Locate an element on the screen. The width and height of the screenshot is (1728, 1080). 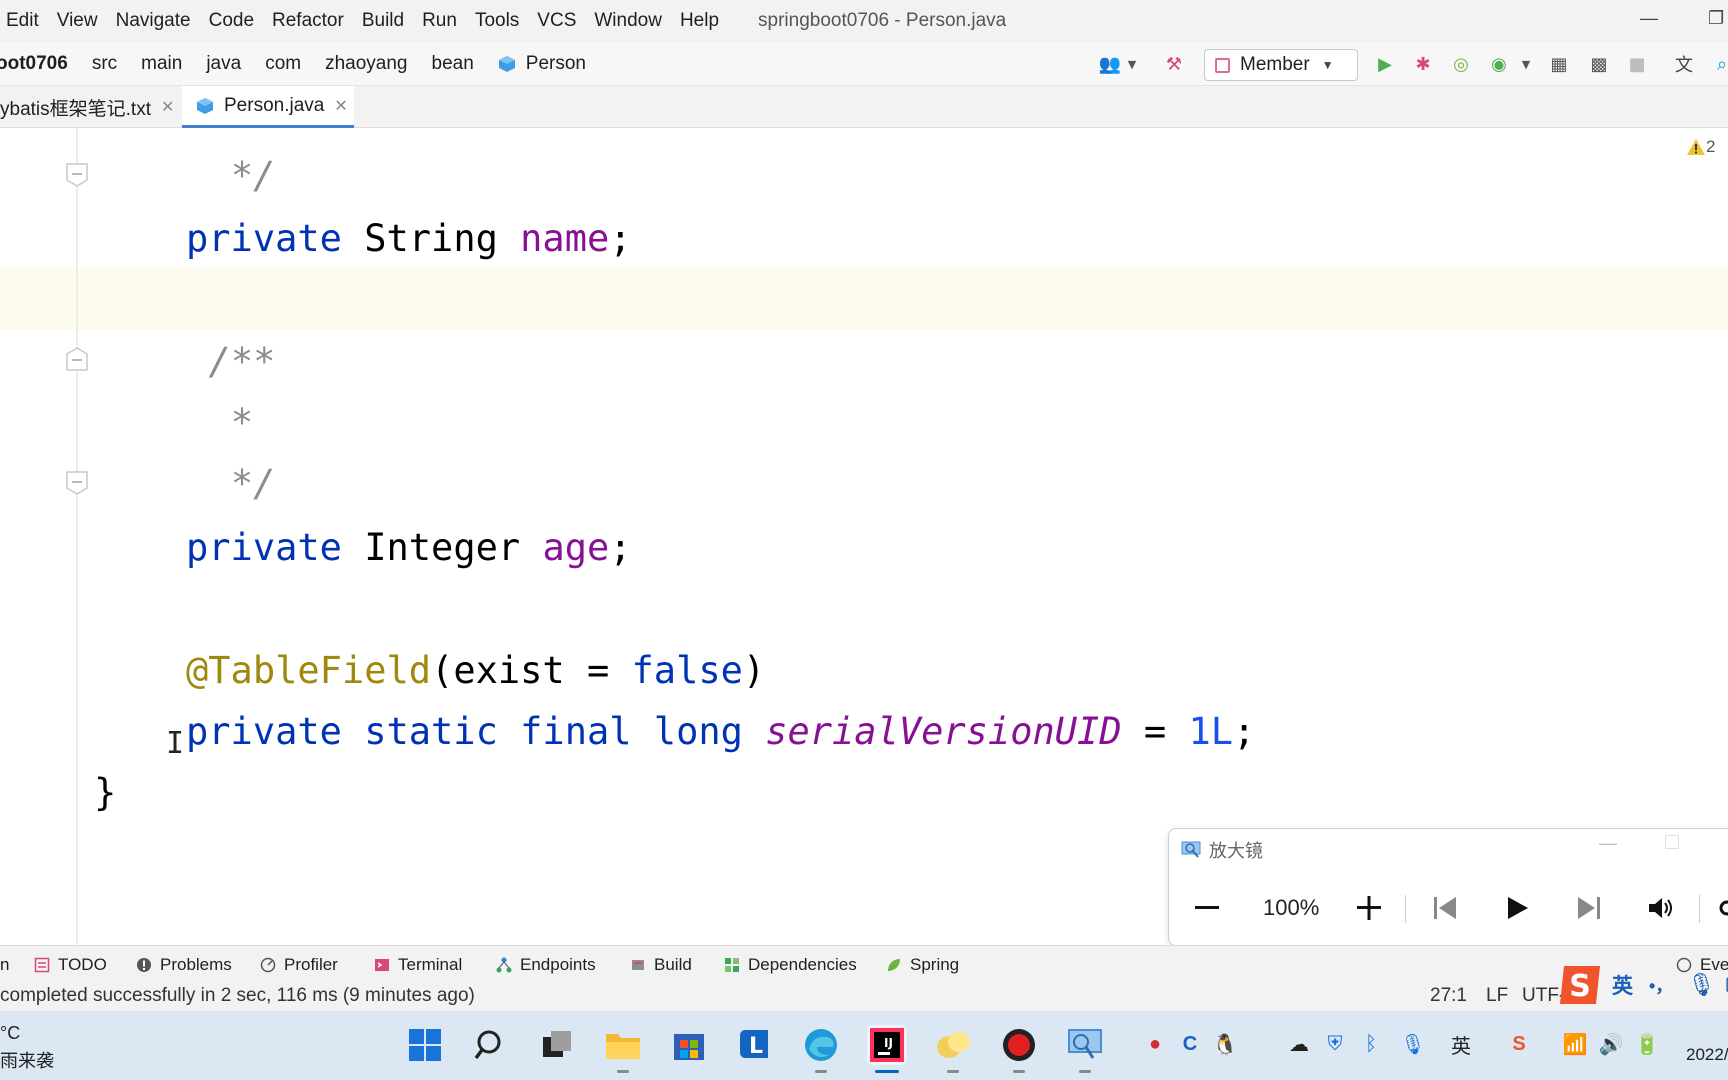
tool-tab-truncated: n is located at coordinates (4, 965).